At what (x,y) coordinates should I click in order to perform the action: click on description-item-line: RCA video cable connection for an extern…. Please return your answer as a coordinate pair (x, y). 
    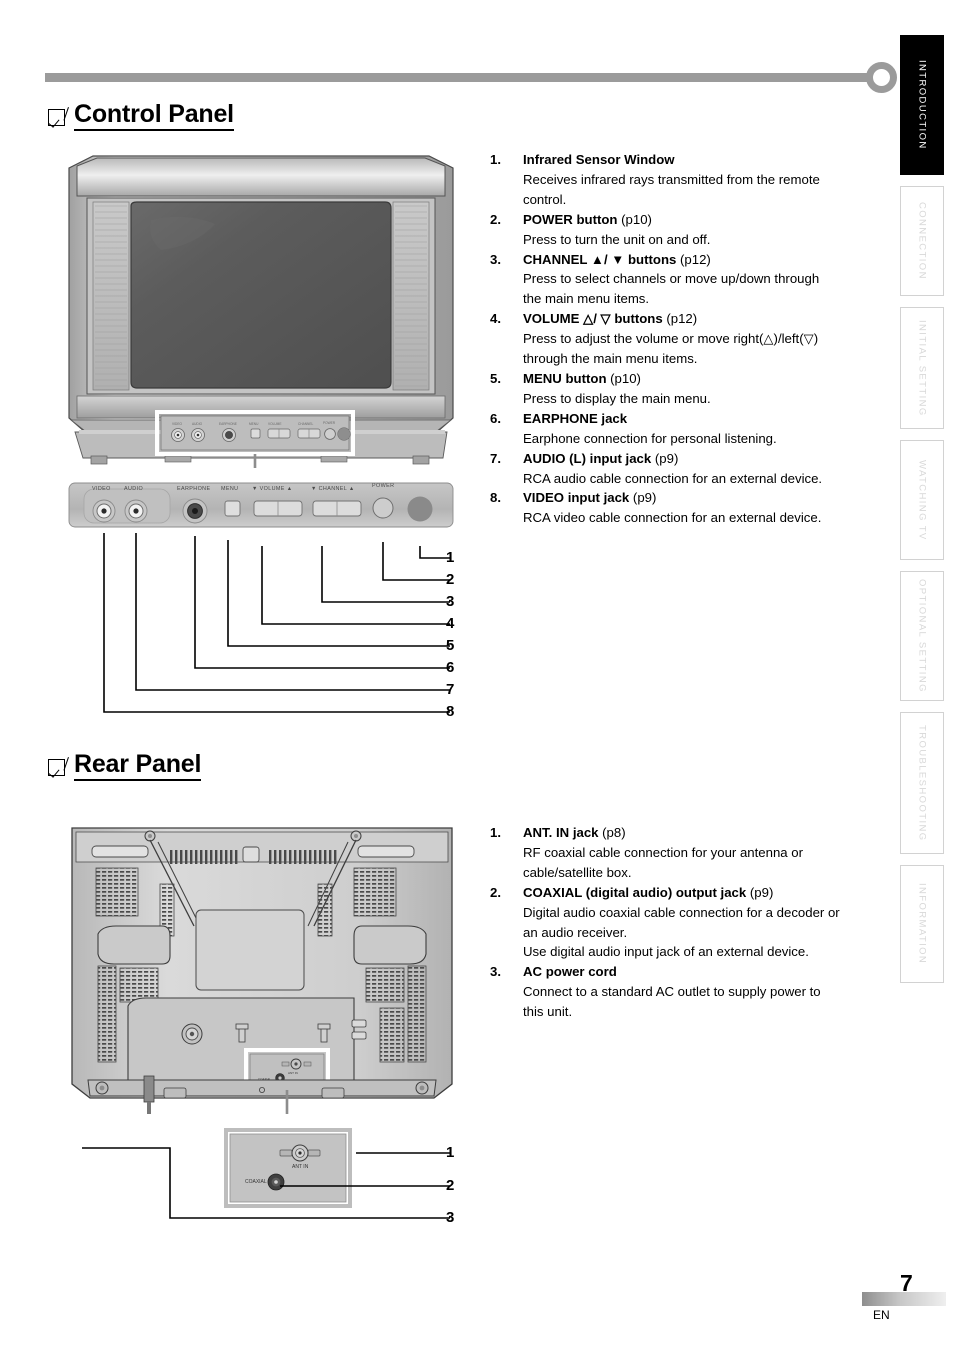
    Looking at the image, I should click on (672, 518).